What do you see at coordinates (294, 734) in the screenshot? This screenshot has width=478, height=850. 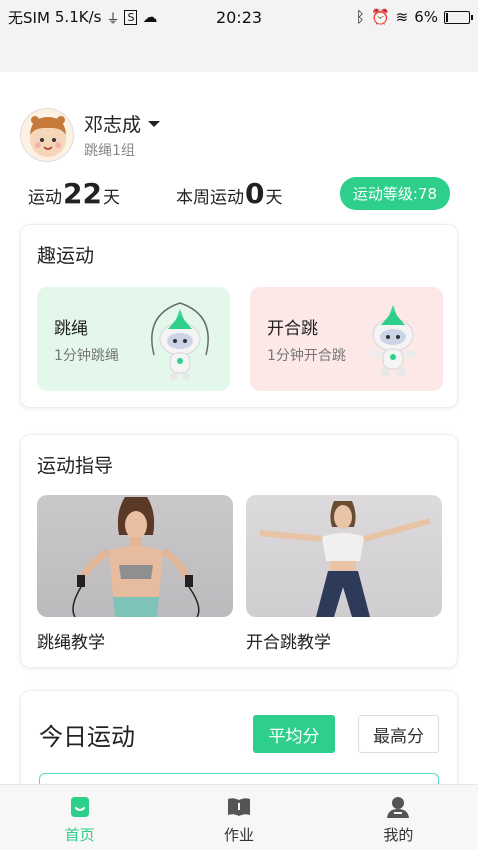 I see `average-score-button: 平均分` at bounding box center [294, 734].